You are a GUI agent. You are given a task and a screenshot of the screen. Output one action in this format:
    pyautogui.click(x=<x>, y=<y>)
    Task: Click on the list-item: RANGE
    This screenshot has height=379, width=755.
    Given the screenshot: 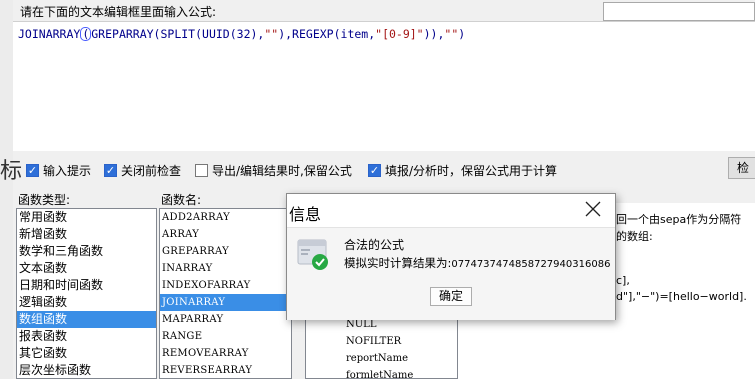 What is the action you would take?
    pyautogui.click(x=225, y=336)
    